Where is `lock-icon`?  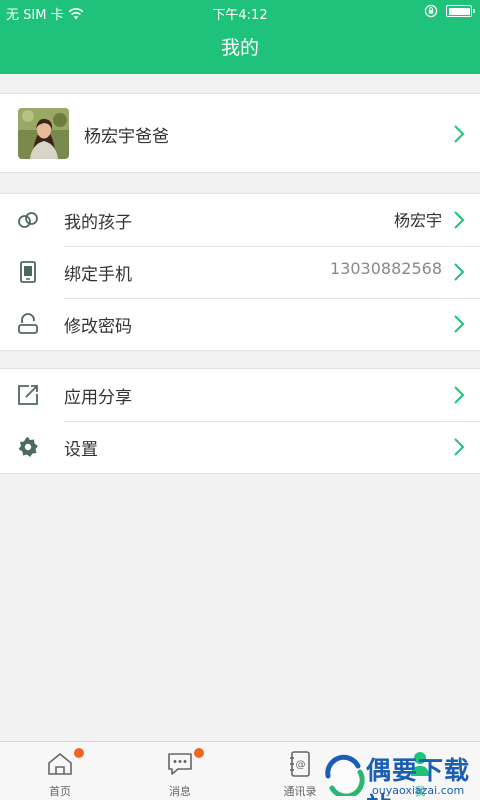 lock-icon is located at coordinates (28, 323).